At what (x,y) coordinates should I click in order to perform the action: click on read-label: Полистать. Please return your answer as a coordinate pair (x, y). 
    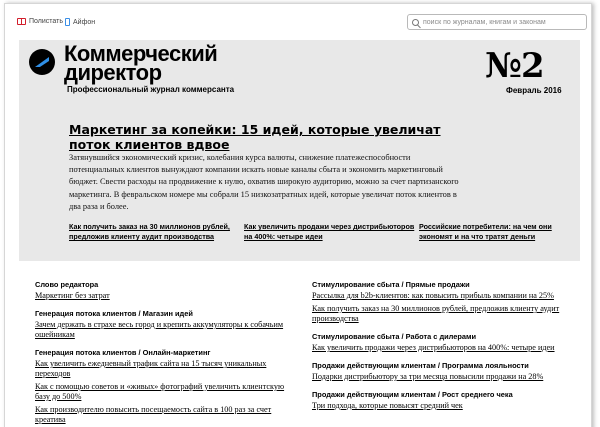
    Looking at the image, I should click on (46, 21).